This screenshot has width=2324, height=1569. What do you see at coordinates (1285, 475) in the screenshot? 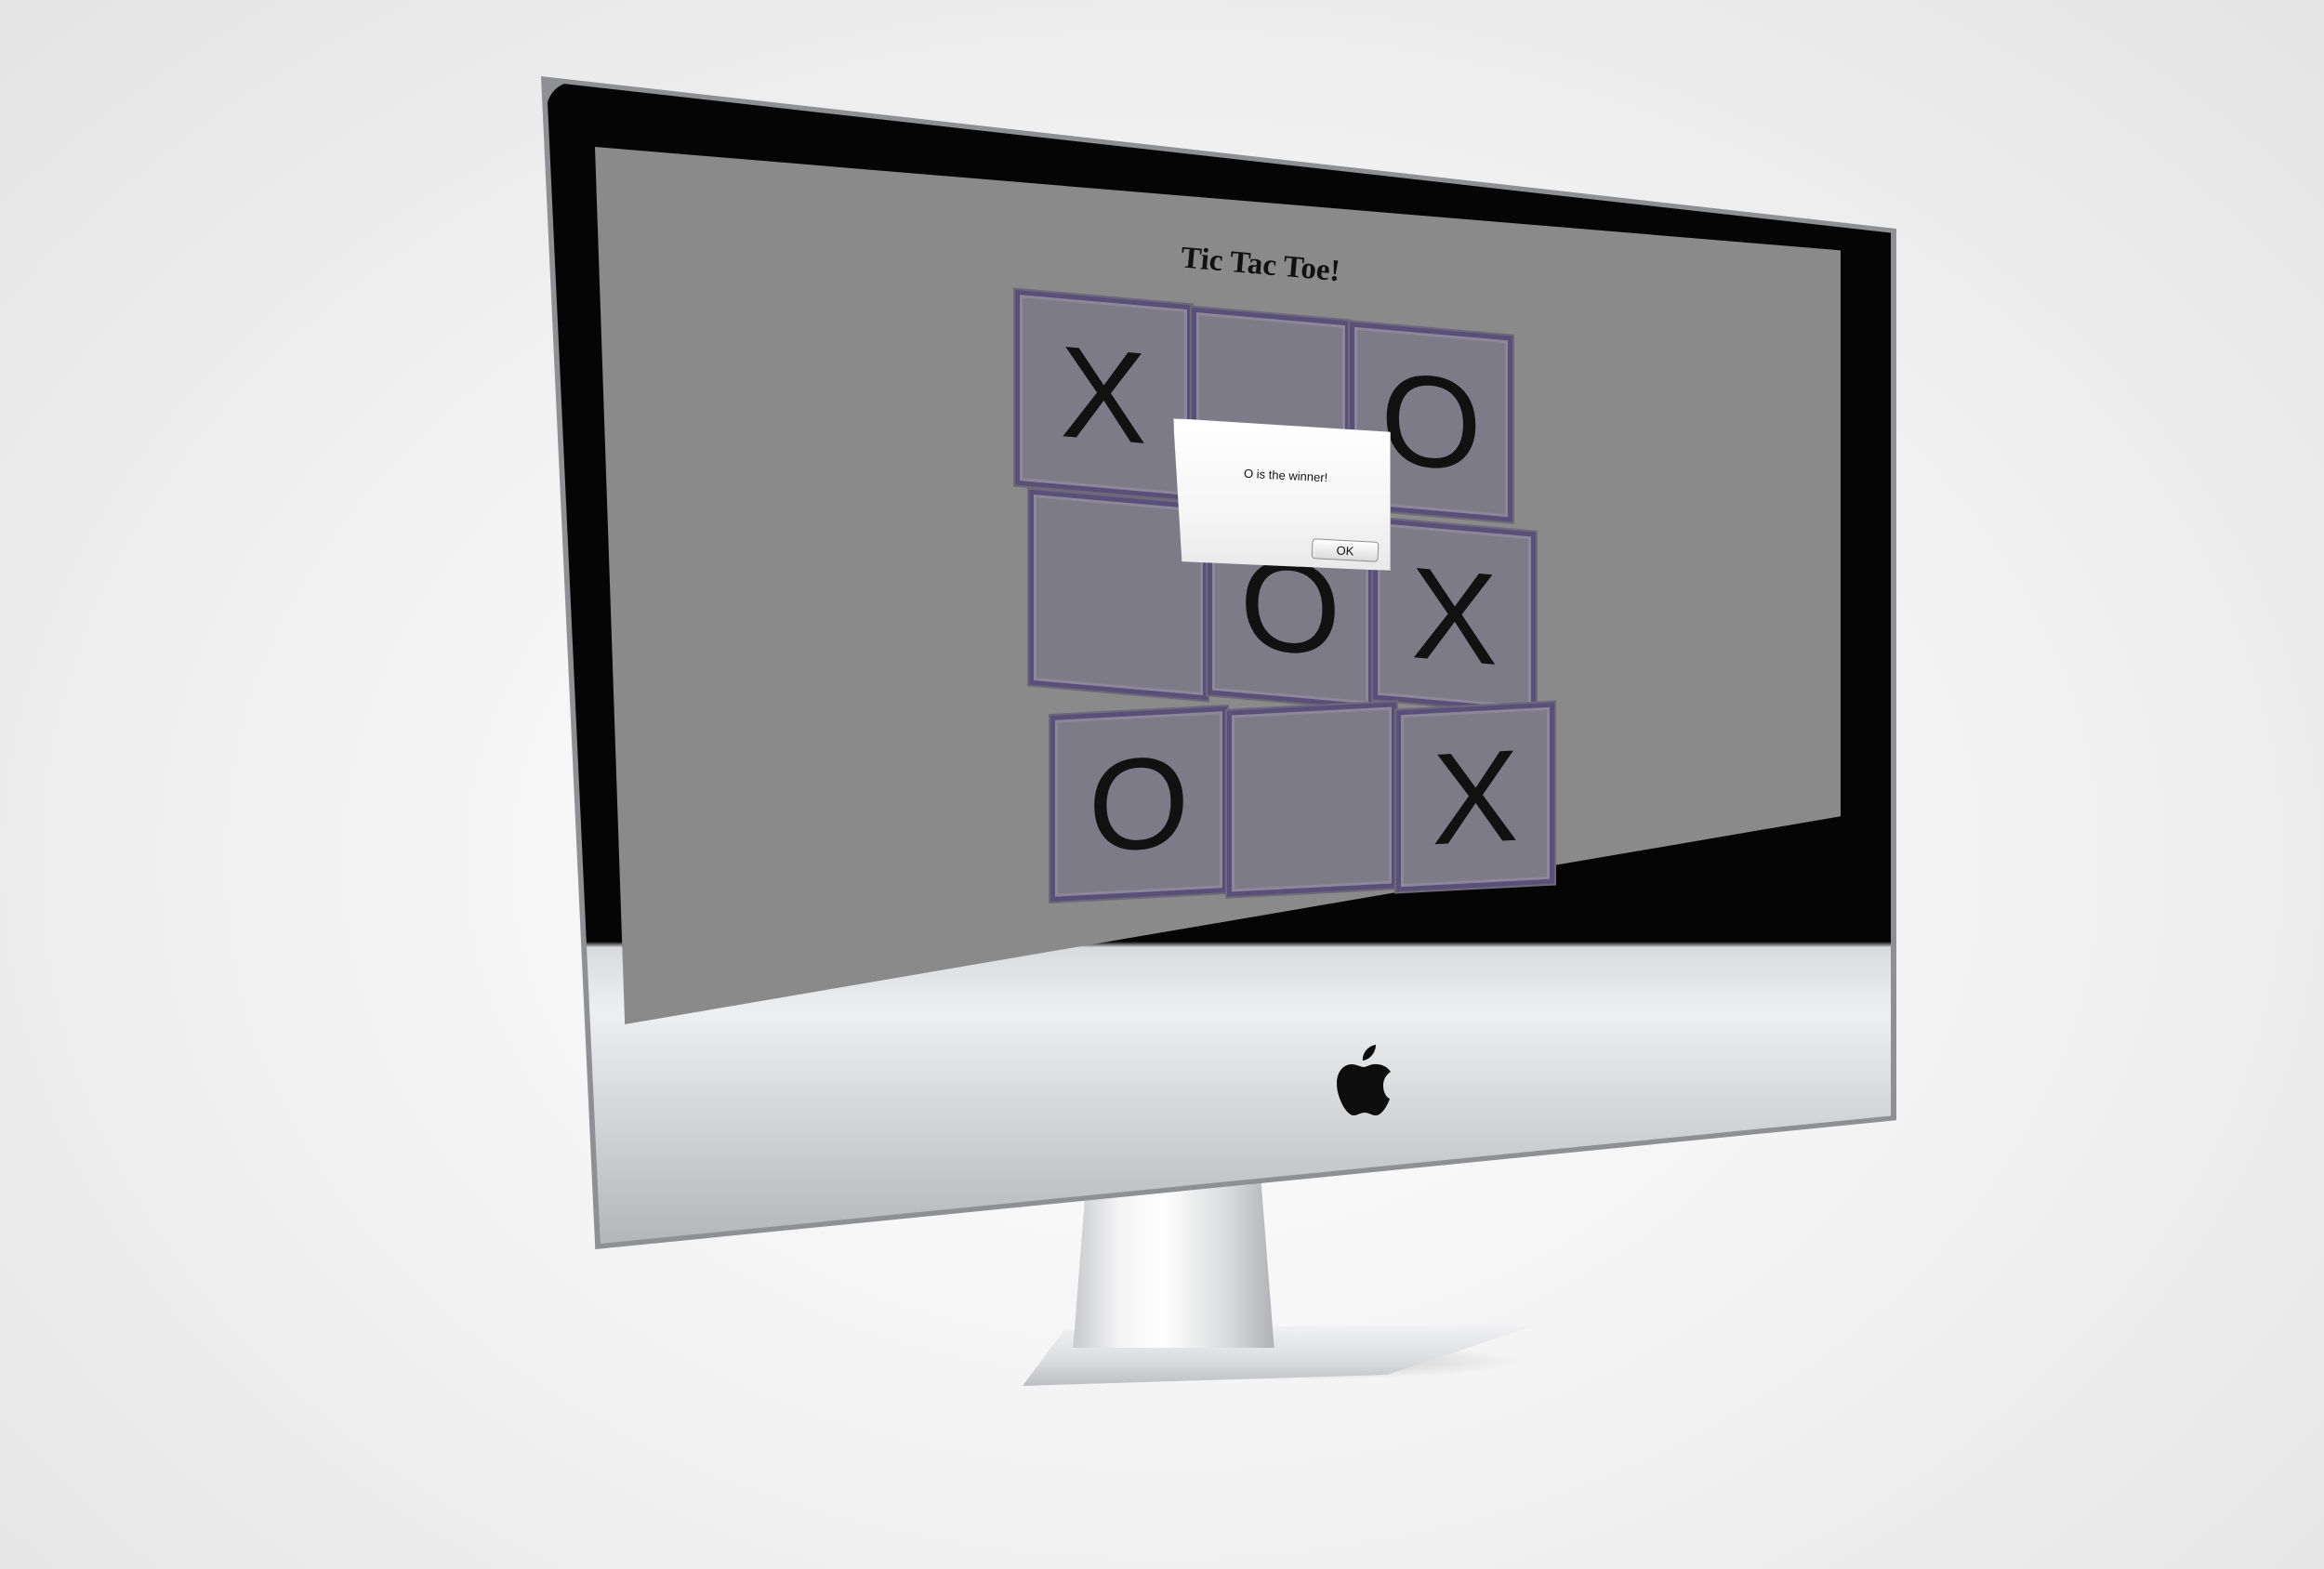
I see `alert-message: O is the winner!` at bounding box center [1285, 475].